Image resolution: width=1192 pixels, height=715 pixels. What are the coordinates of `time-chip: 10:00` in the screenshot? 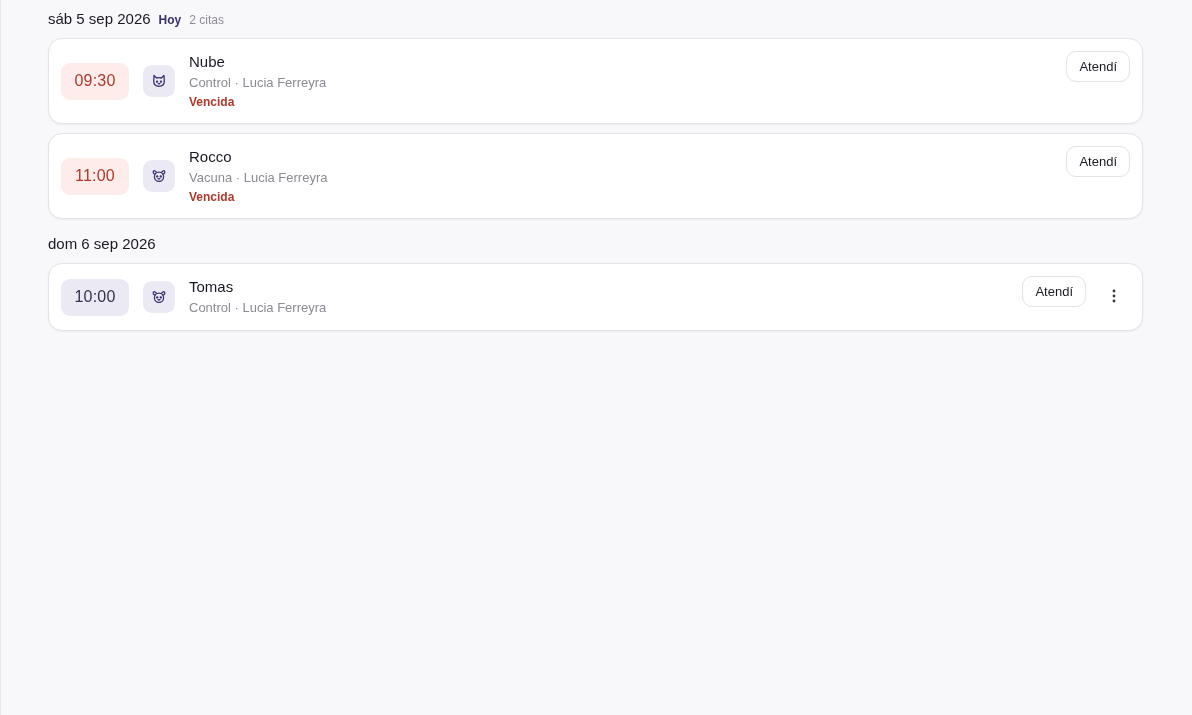 It's located at (95, 297).